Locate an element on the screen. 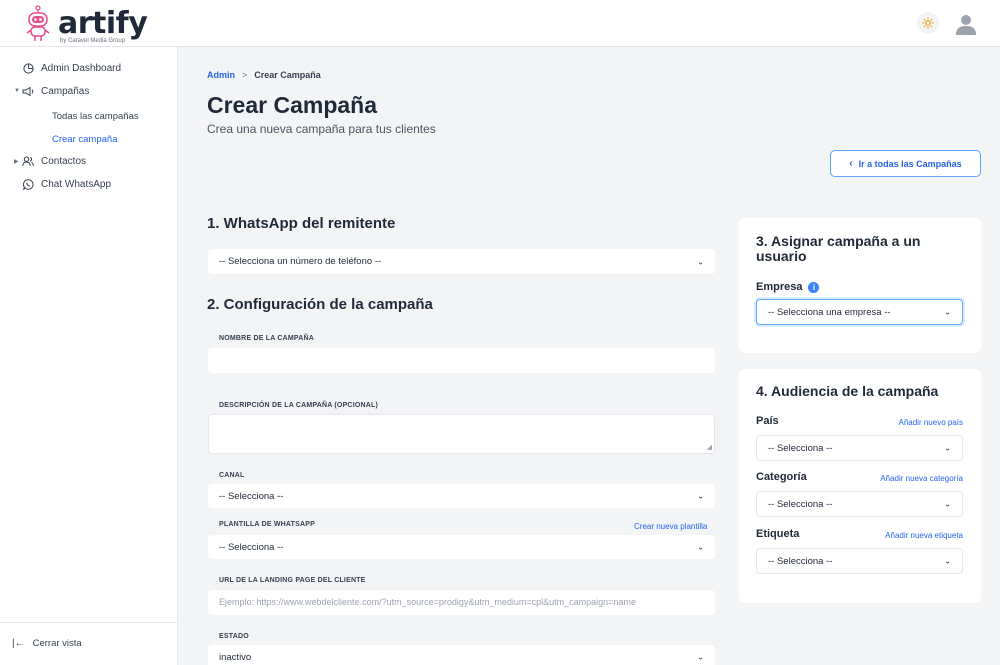 Image resolution: width=1000 pixels, height=665 pixels. robot-logo-icon is located at coordinates (38, 23).